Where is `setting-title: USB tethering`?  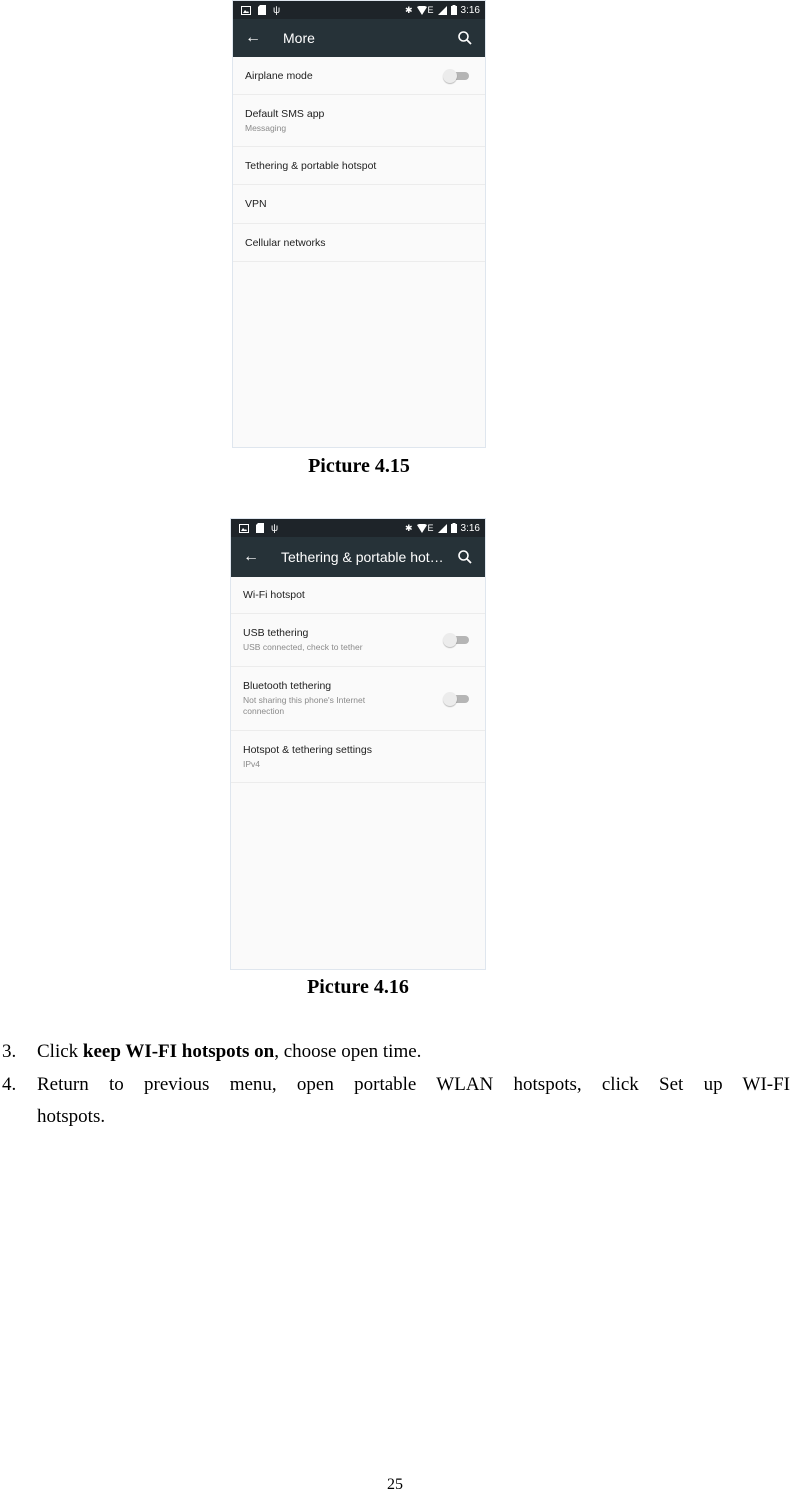 setting-title: USB tethering is located at coordinates (276, 633).